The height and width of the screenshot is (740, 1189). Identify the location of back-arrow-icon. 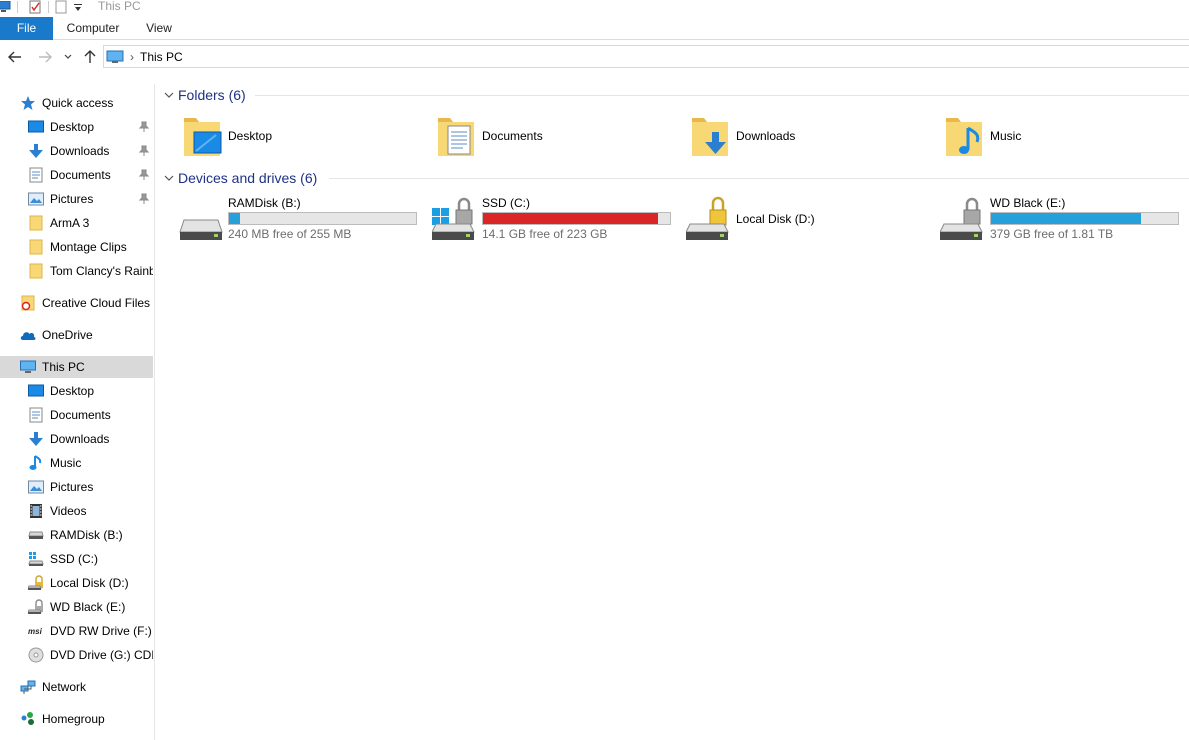
(14, 57).